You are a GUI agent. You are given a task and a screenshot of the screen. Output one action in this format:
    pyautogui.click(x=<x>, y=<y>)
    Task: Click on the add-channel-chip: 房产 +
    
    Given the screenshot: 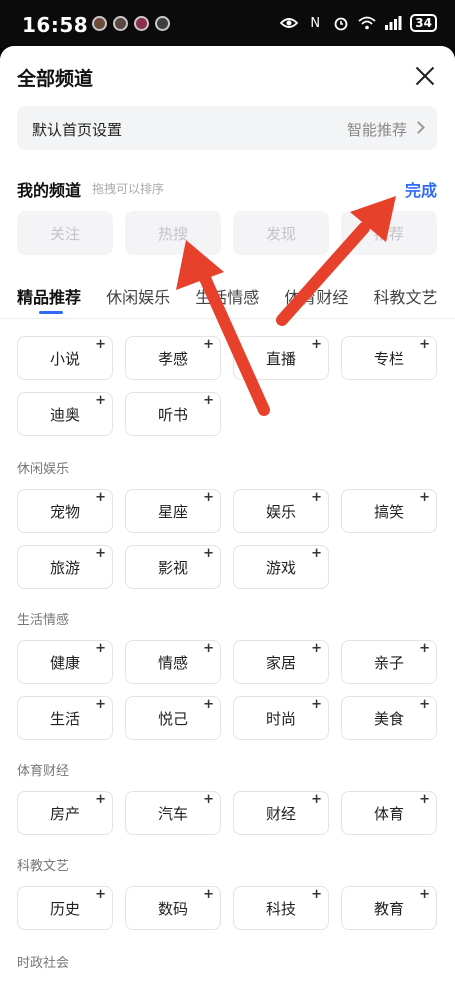 What is the action you would take?
    pyautogui.click(x=65, y=813)
    